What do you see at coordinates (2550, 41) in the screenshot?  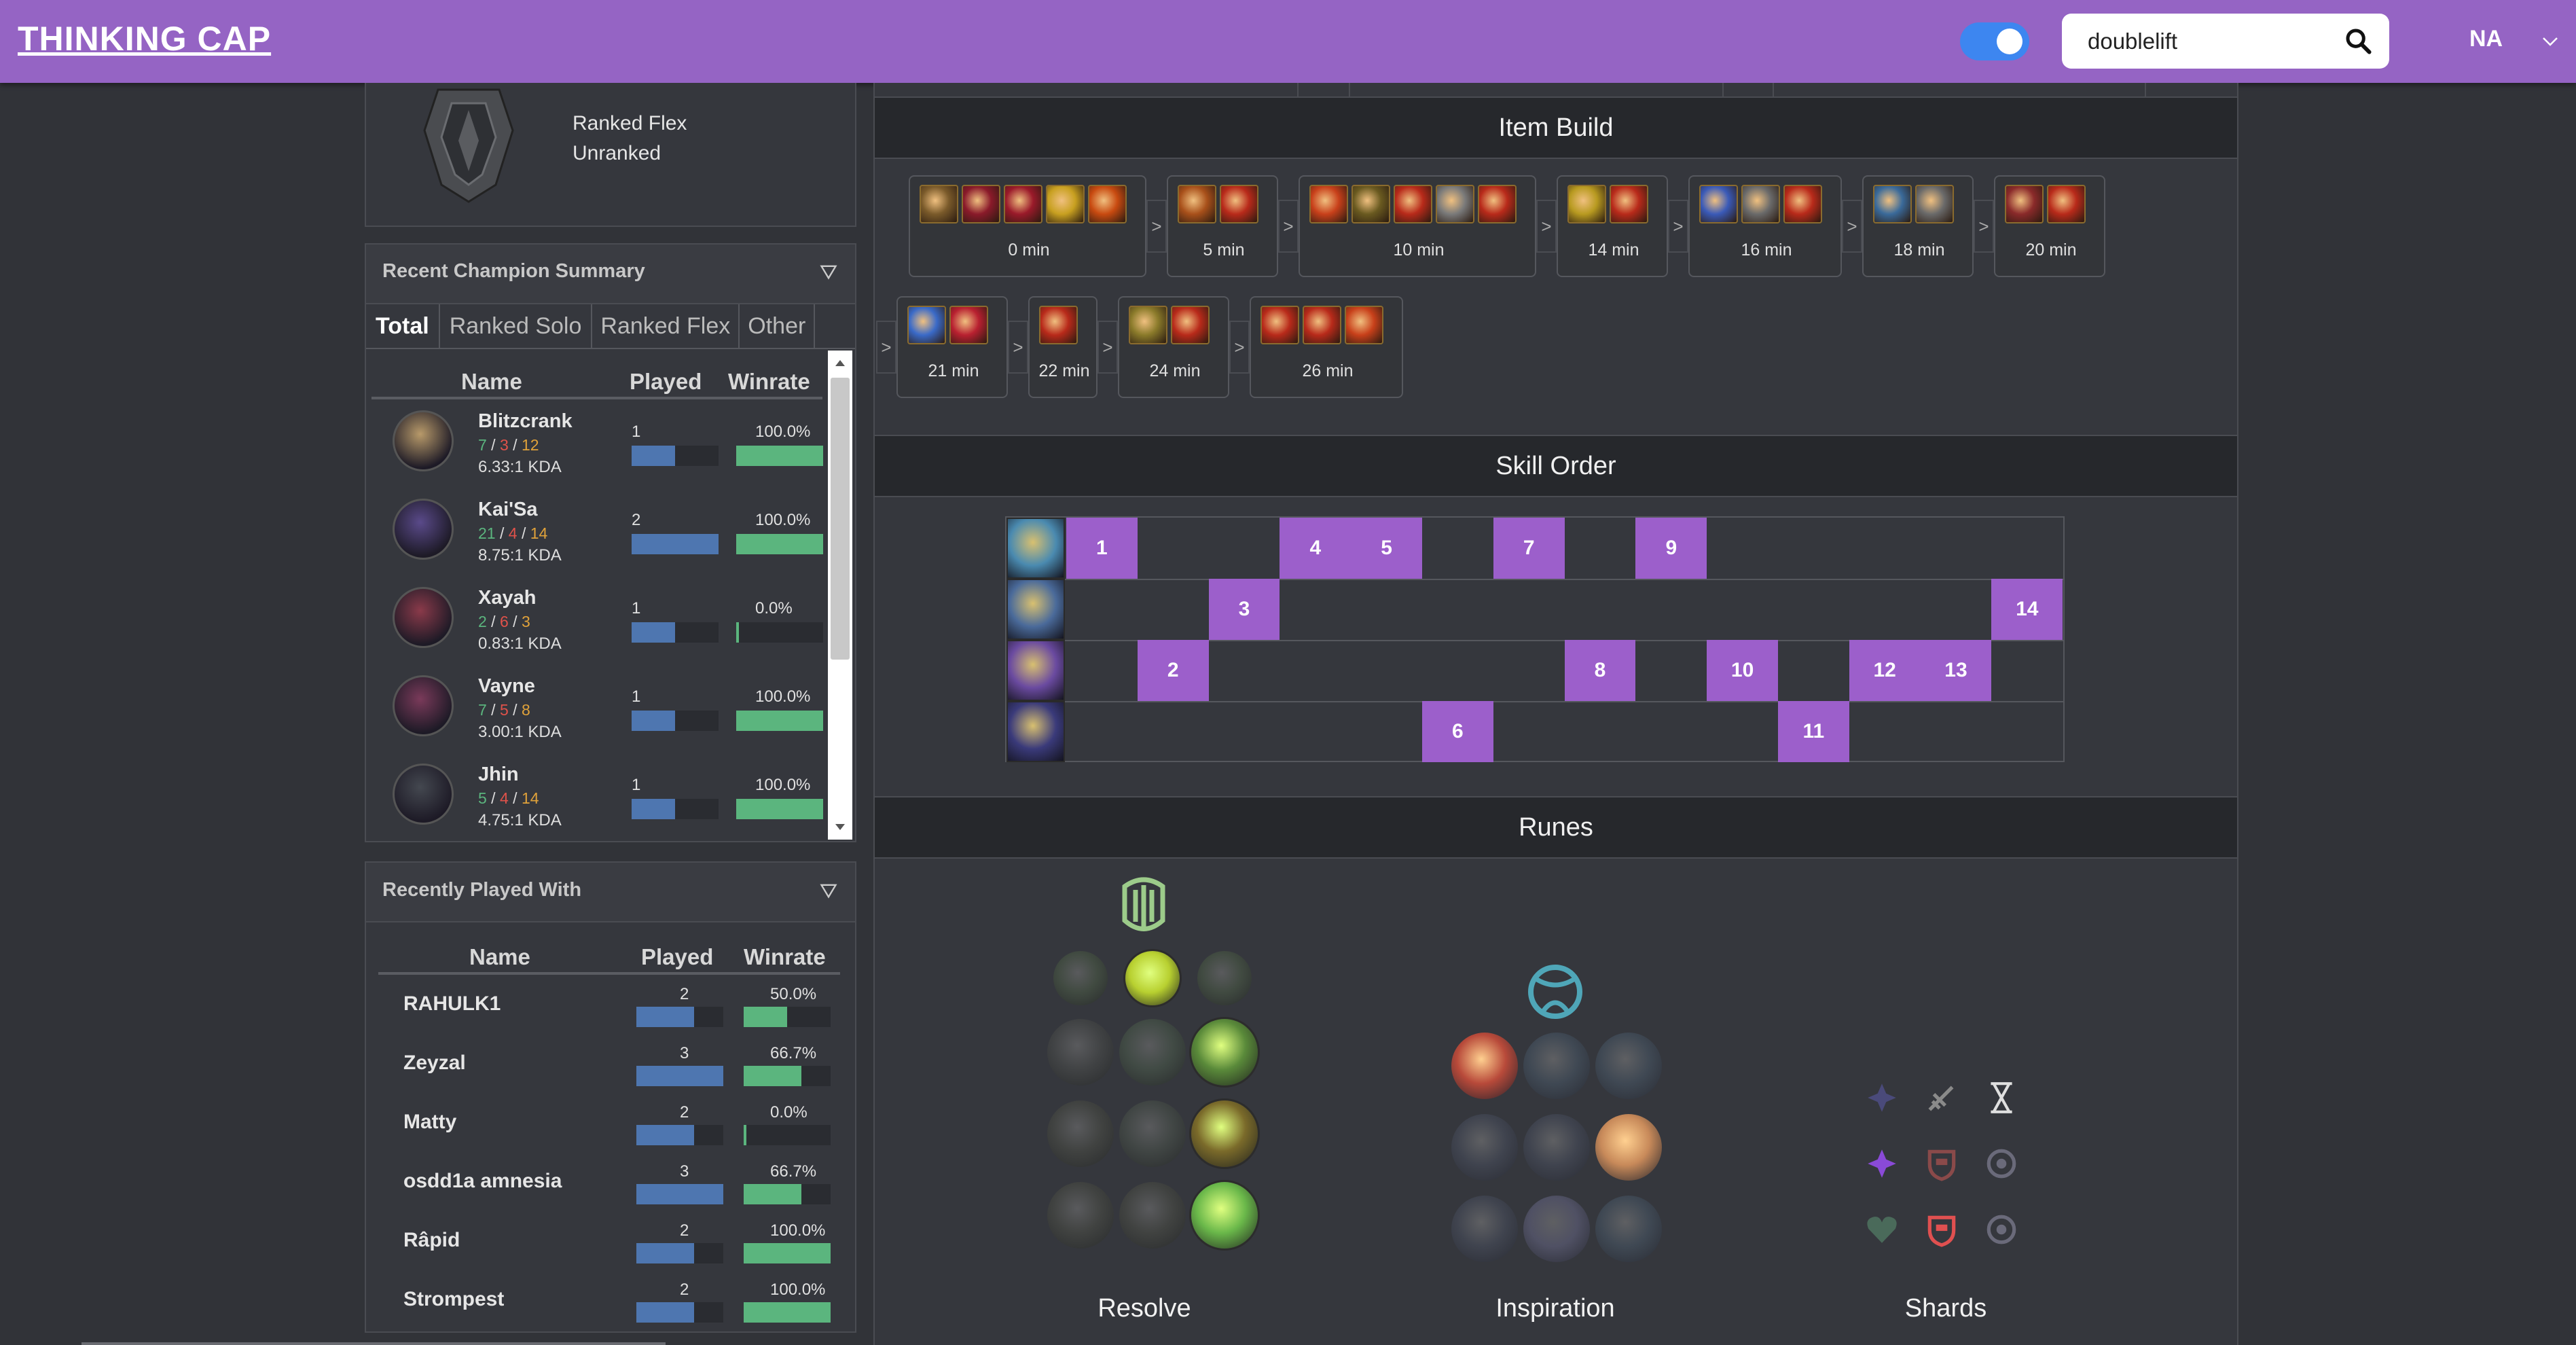 I see `chevron-down-icon` at bounding box center [2550, 41].